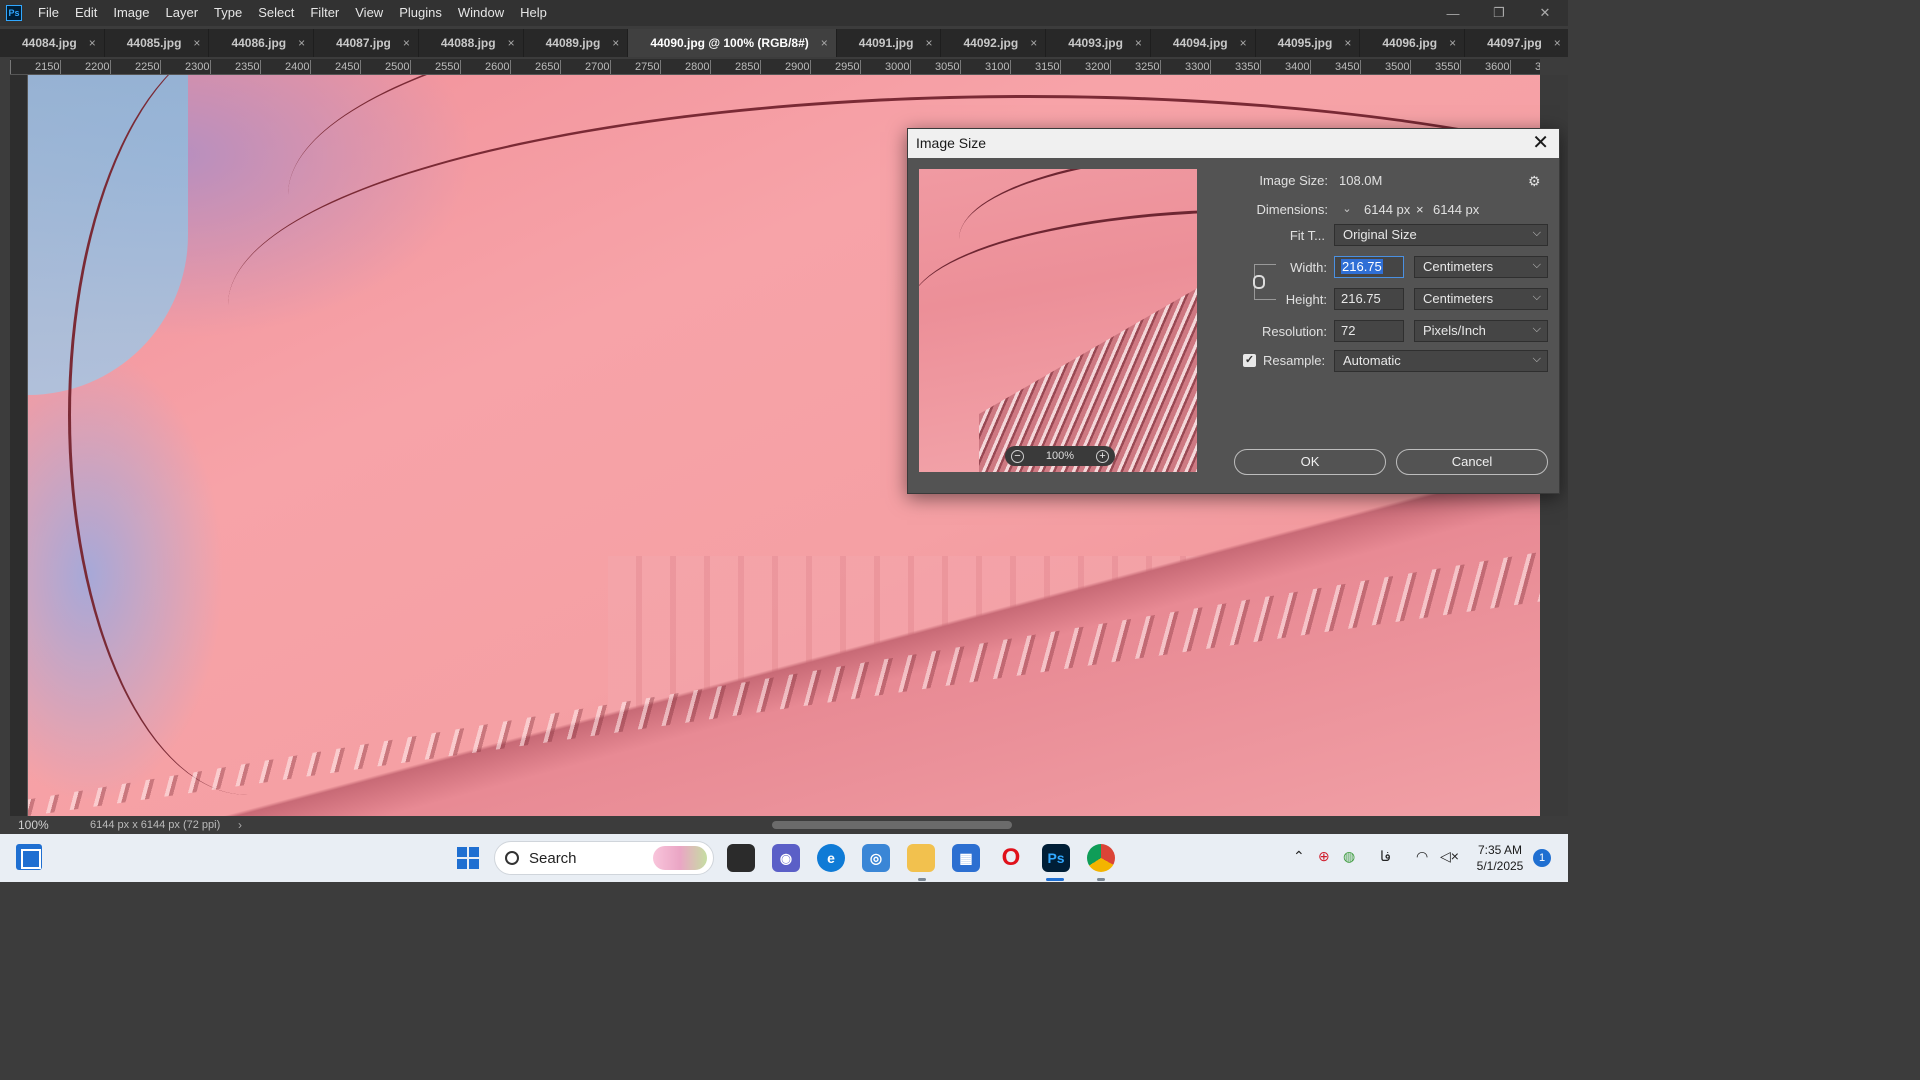 This screenshot has height=1080, width=1920. I want to click on menu-edit: Edit, so click(86, 13).